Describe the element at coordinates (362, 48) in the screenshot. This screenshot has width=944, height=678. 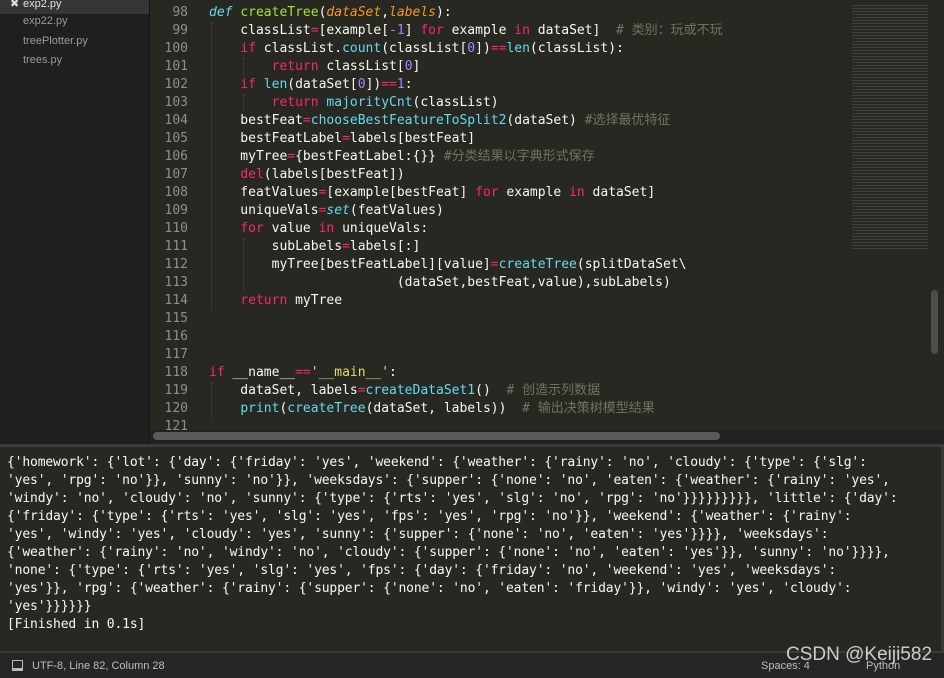
I see `code-token: count` at that location.